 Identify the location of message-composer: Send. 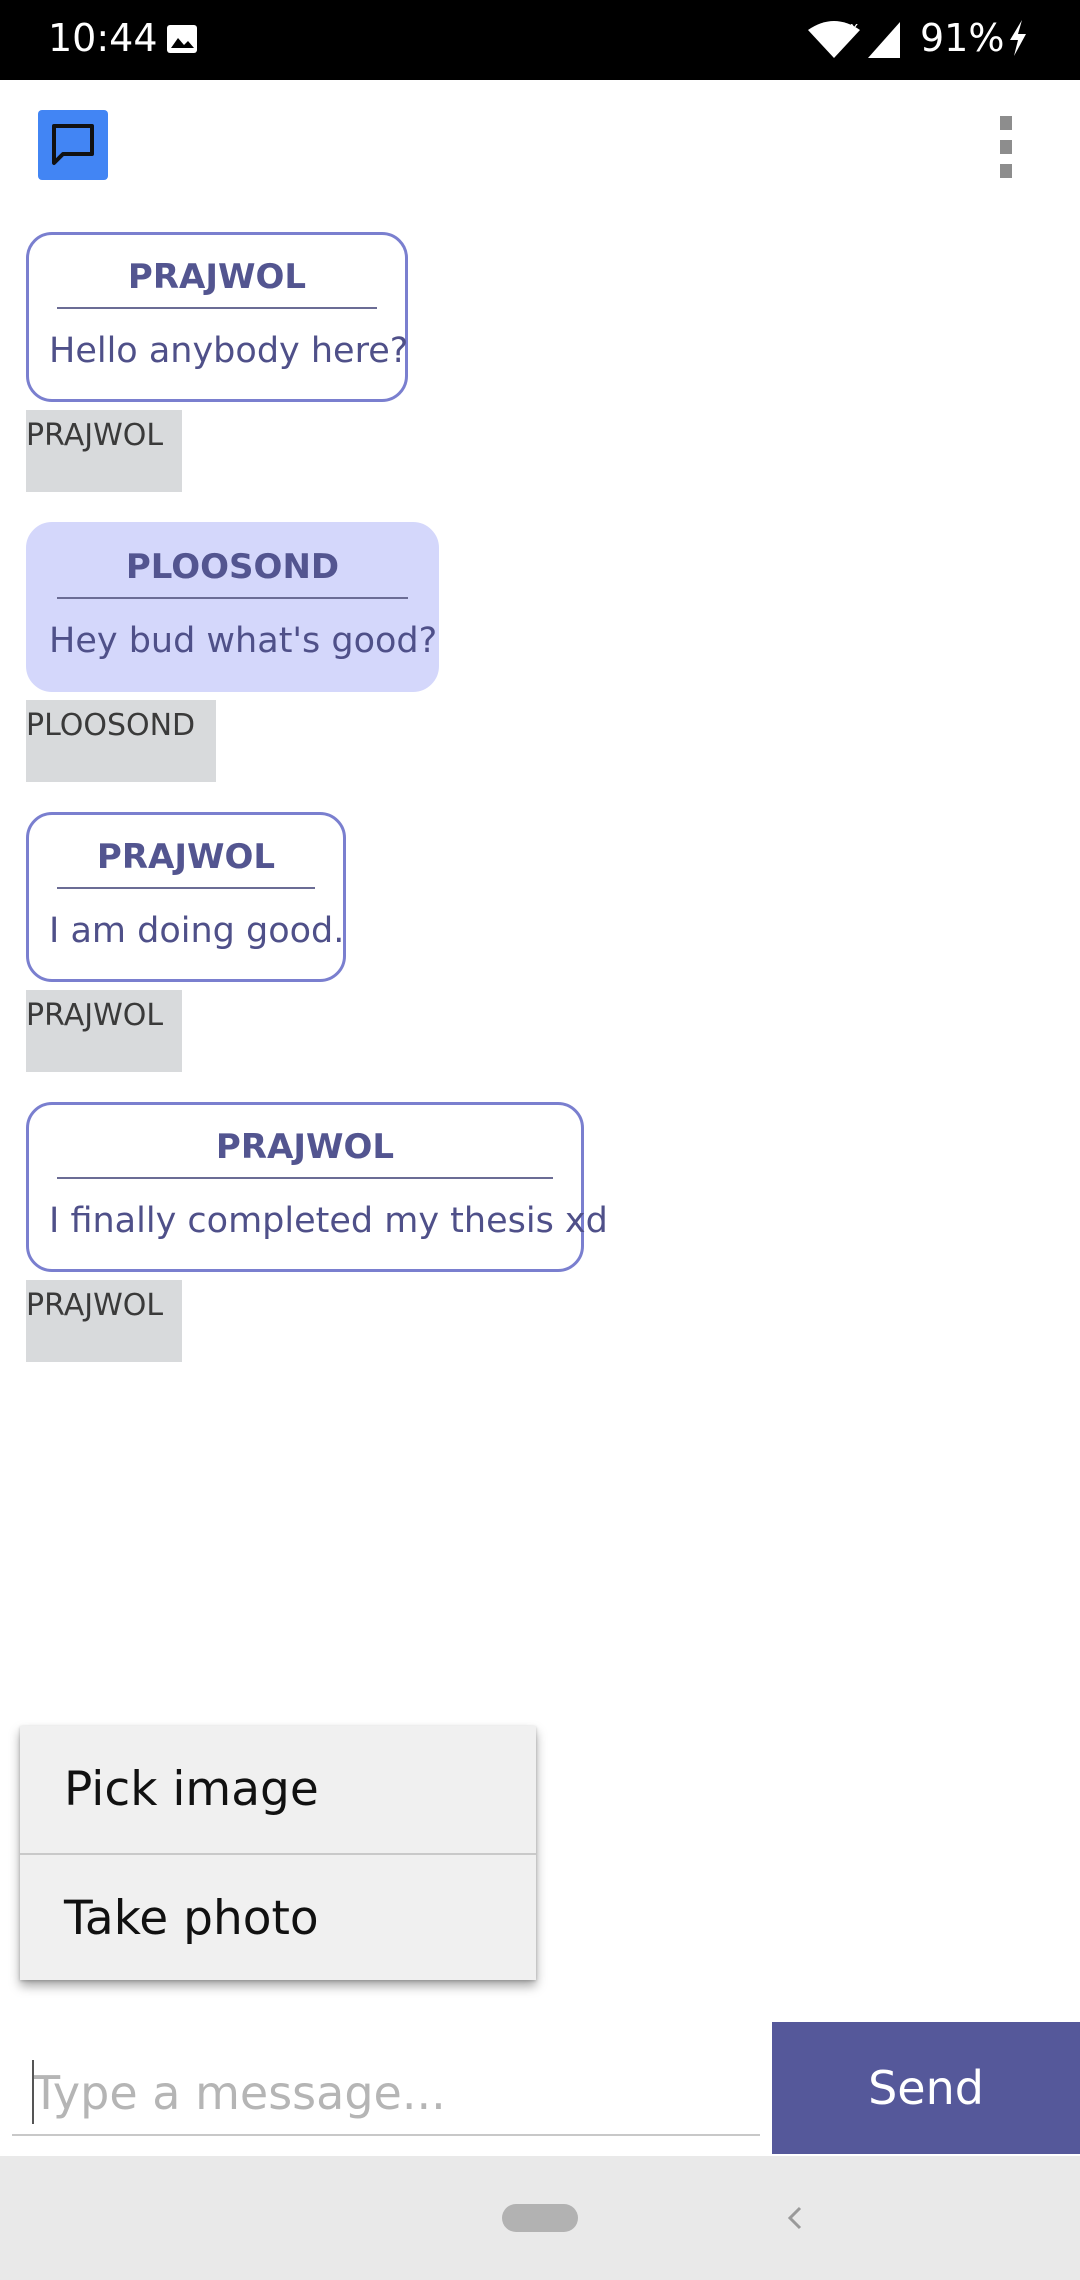
(540, 2088).